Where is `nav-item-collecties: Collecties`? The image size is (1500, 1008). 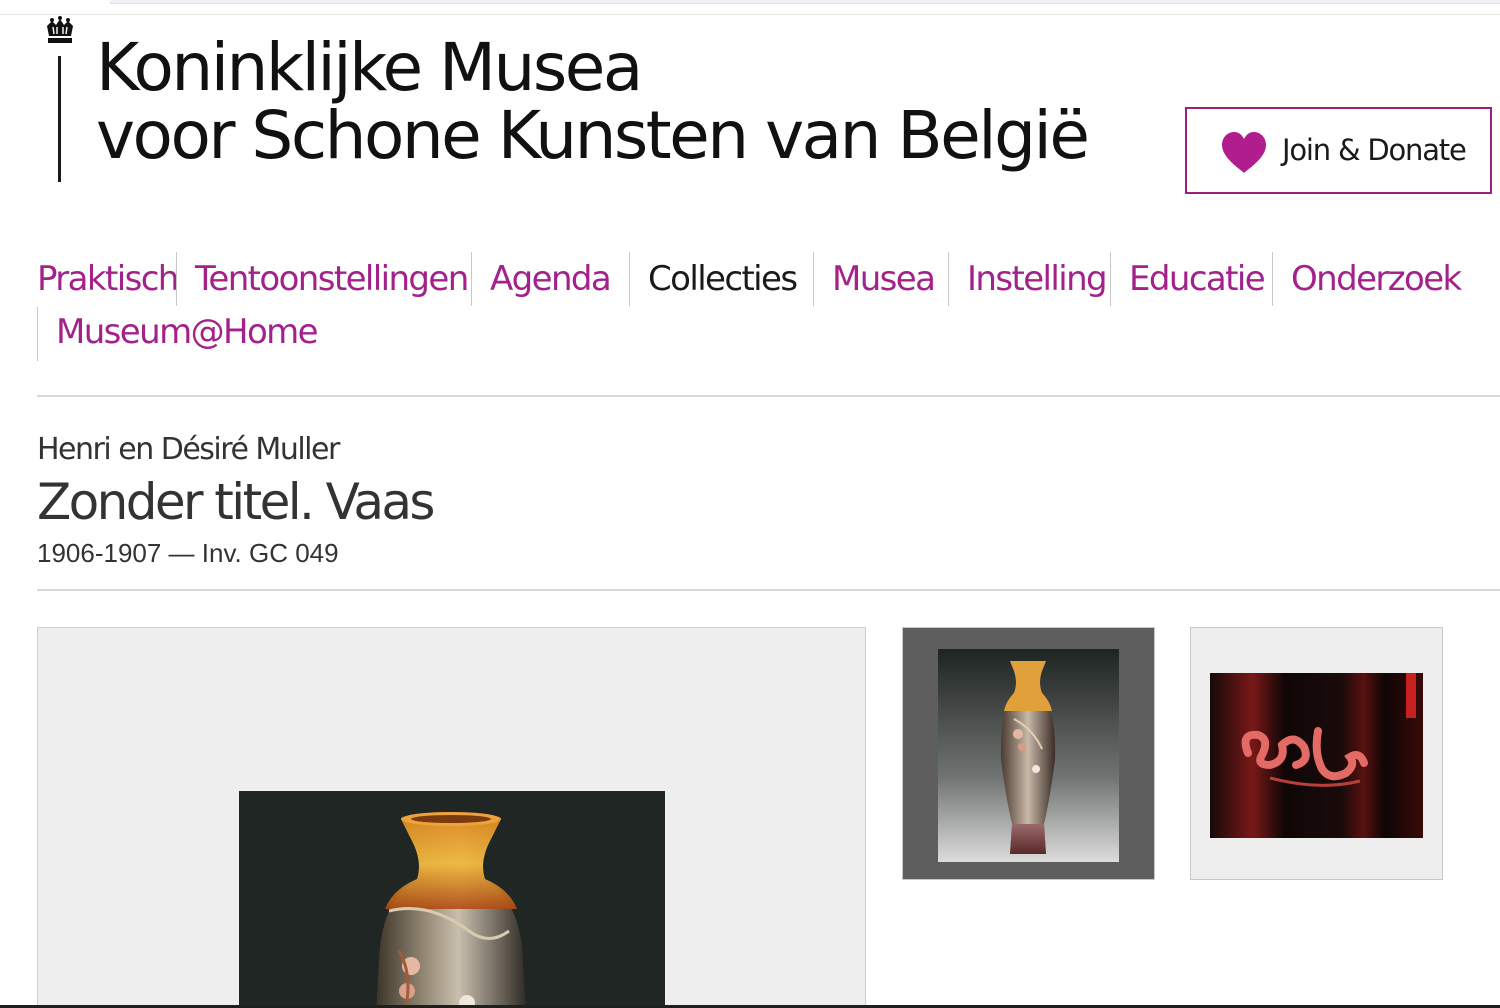
nav-item-collecties: Collecties is located at coordinates (723, 279).